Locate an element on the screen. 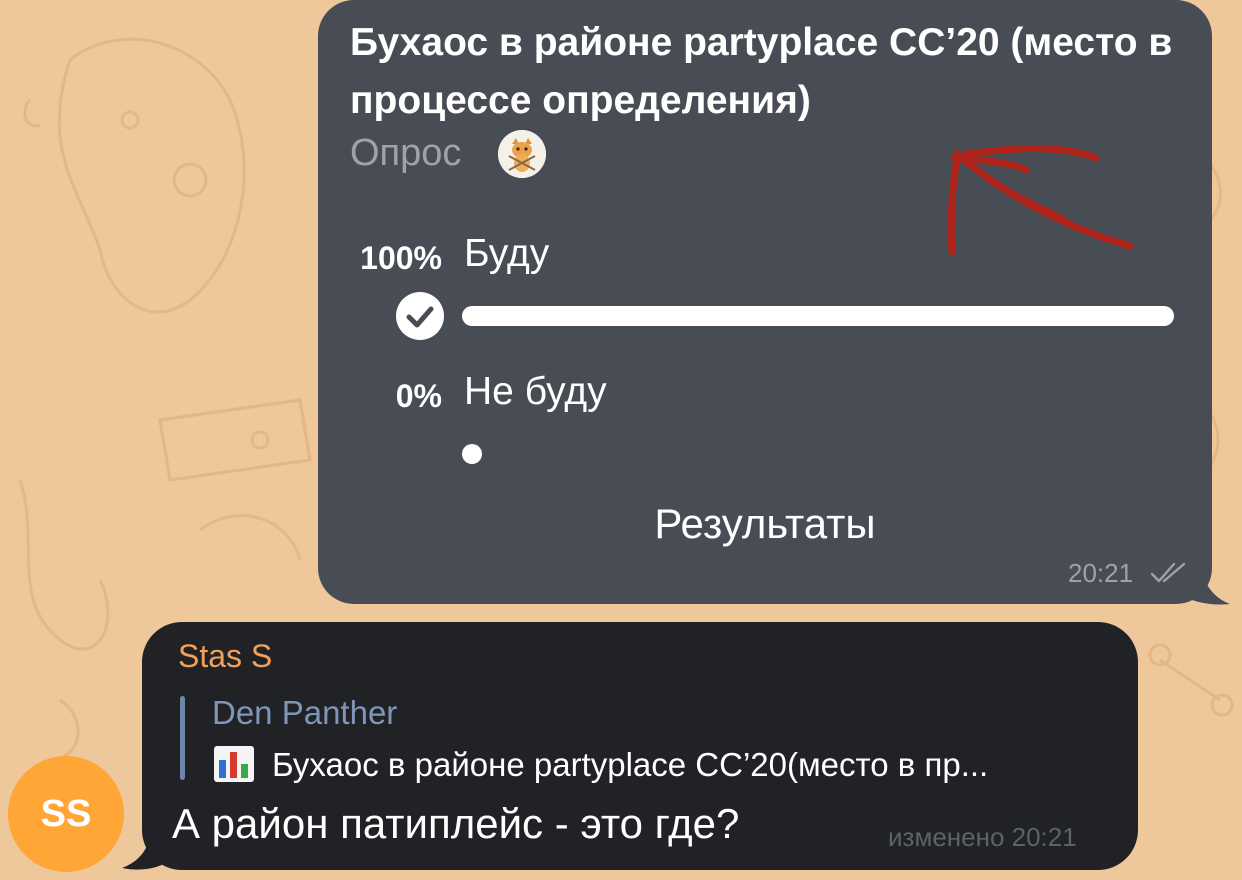 The image size is (1242, 880). quoted-author: Den Panther is located at coordinates (304, 713).